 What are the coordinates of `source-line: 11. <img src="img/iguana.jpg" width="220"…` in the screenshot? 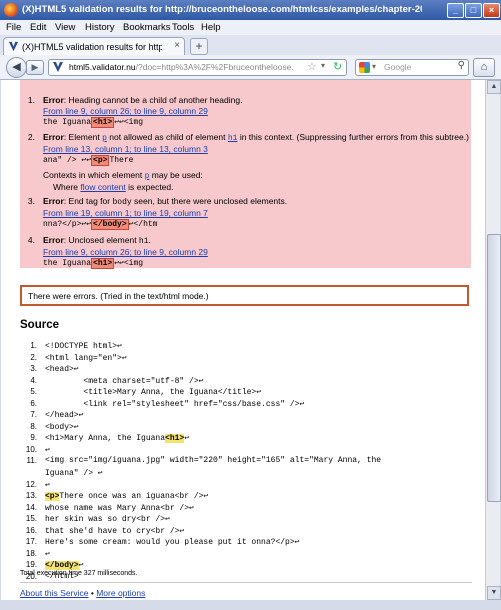 It's located at (204, 461).